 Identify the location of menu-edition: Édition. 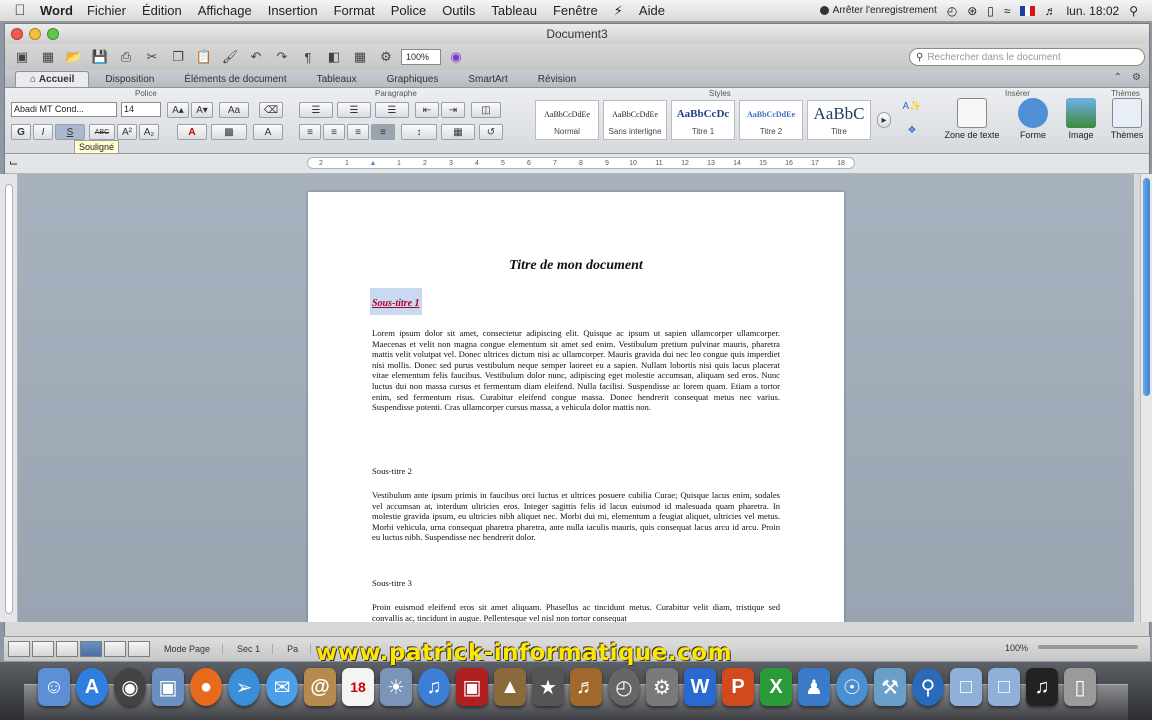
(162, 10).